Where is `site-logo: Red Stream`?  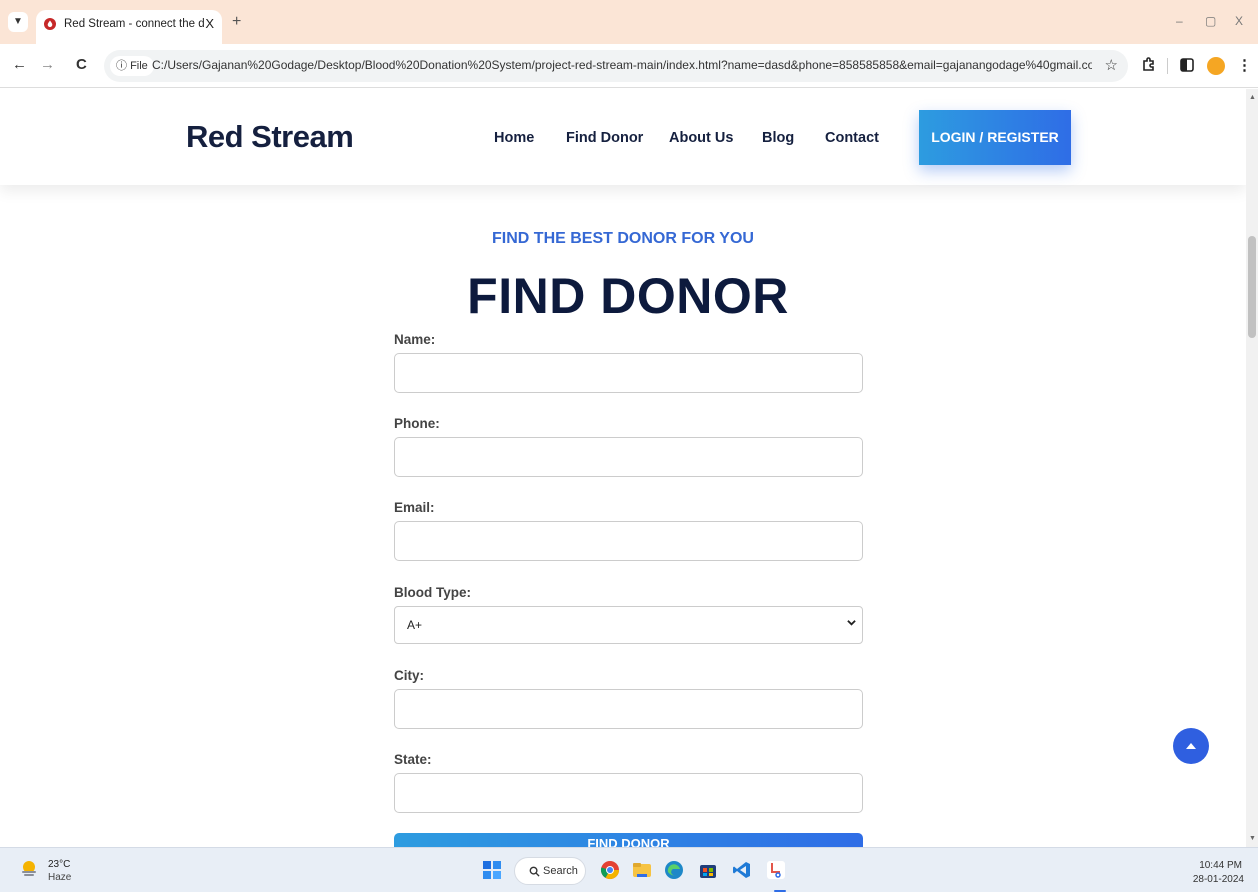 site-logo: Red Stream is located at coordinates (270, 137).